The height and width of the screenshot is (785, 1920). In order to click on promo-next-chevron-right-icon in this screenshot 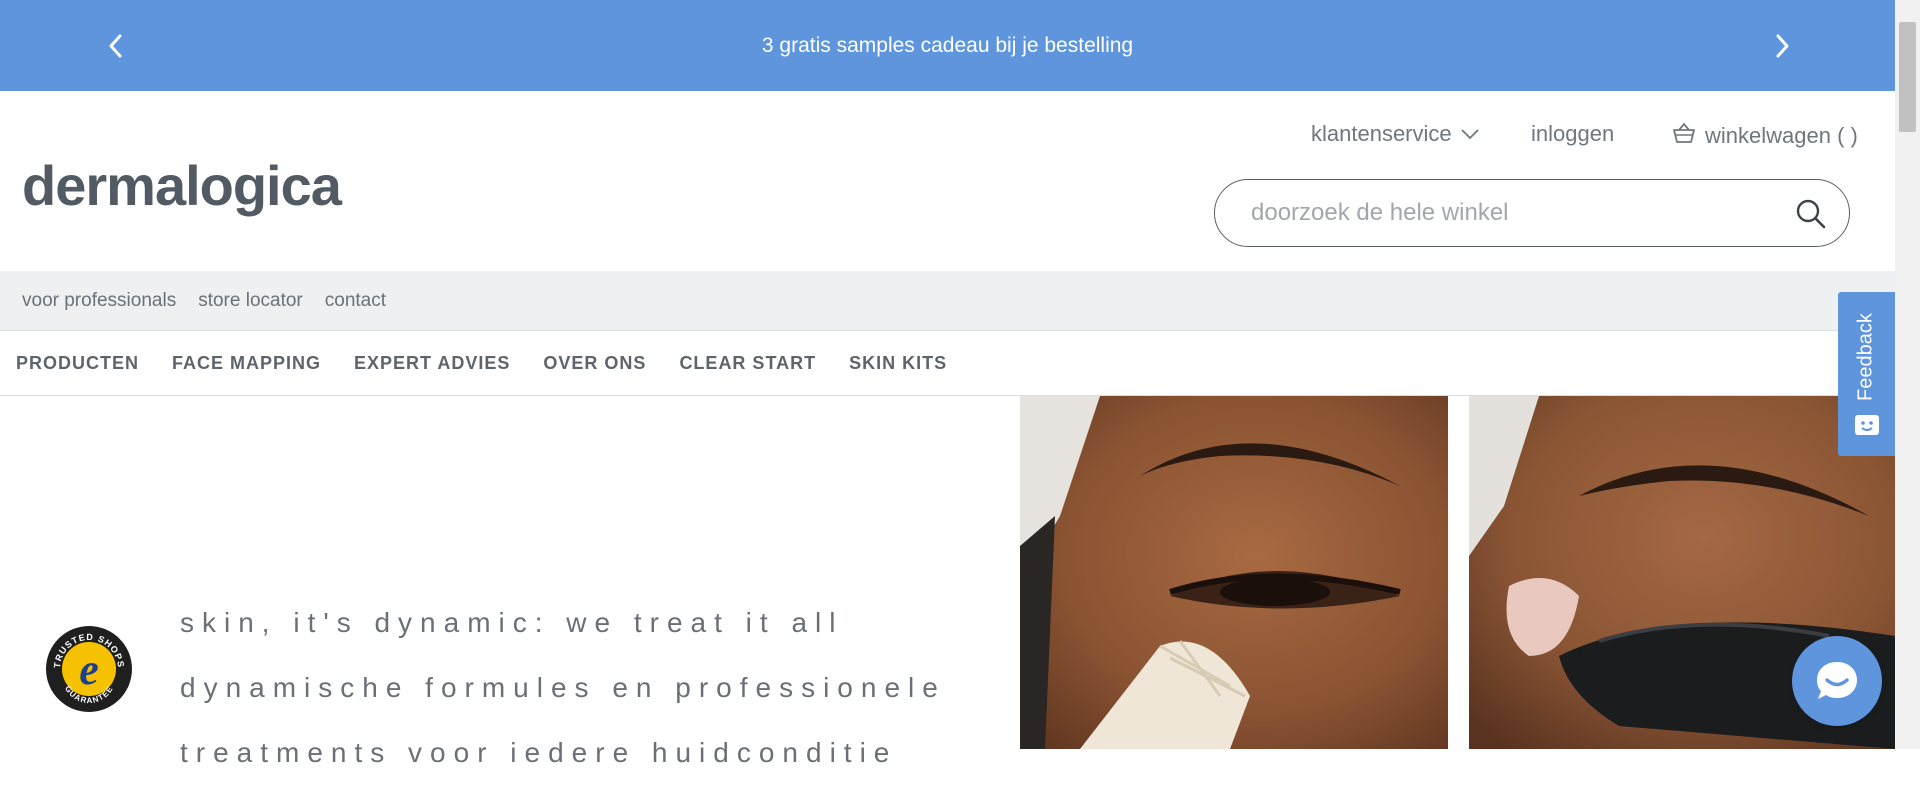, I will do `click(1782, 46)`.